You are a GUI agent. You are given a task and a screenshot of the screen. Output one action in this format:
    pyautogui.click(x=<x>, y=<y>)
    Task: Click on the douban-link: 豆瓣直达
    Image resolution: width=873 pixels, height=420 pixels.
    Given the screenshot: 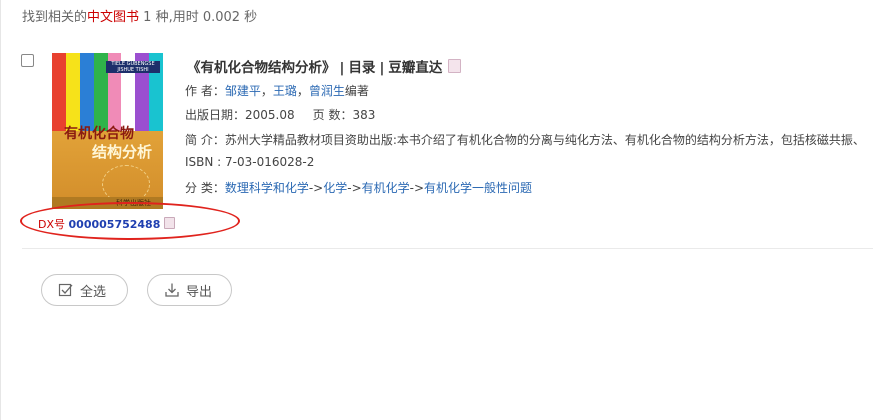 What is the action you would take?
    pyautogui.click(x=415, y=68)
    